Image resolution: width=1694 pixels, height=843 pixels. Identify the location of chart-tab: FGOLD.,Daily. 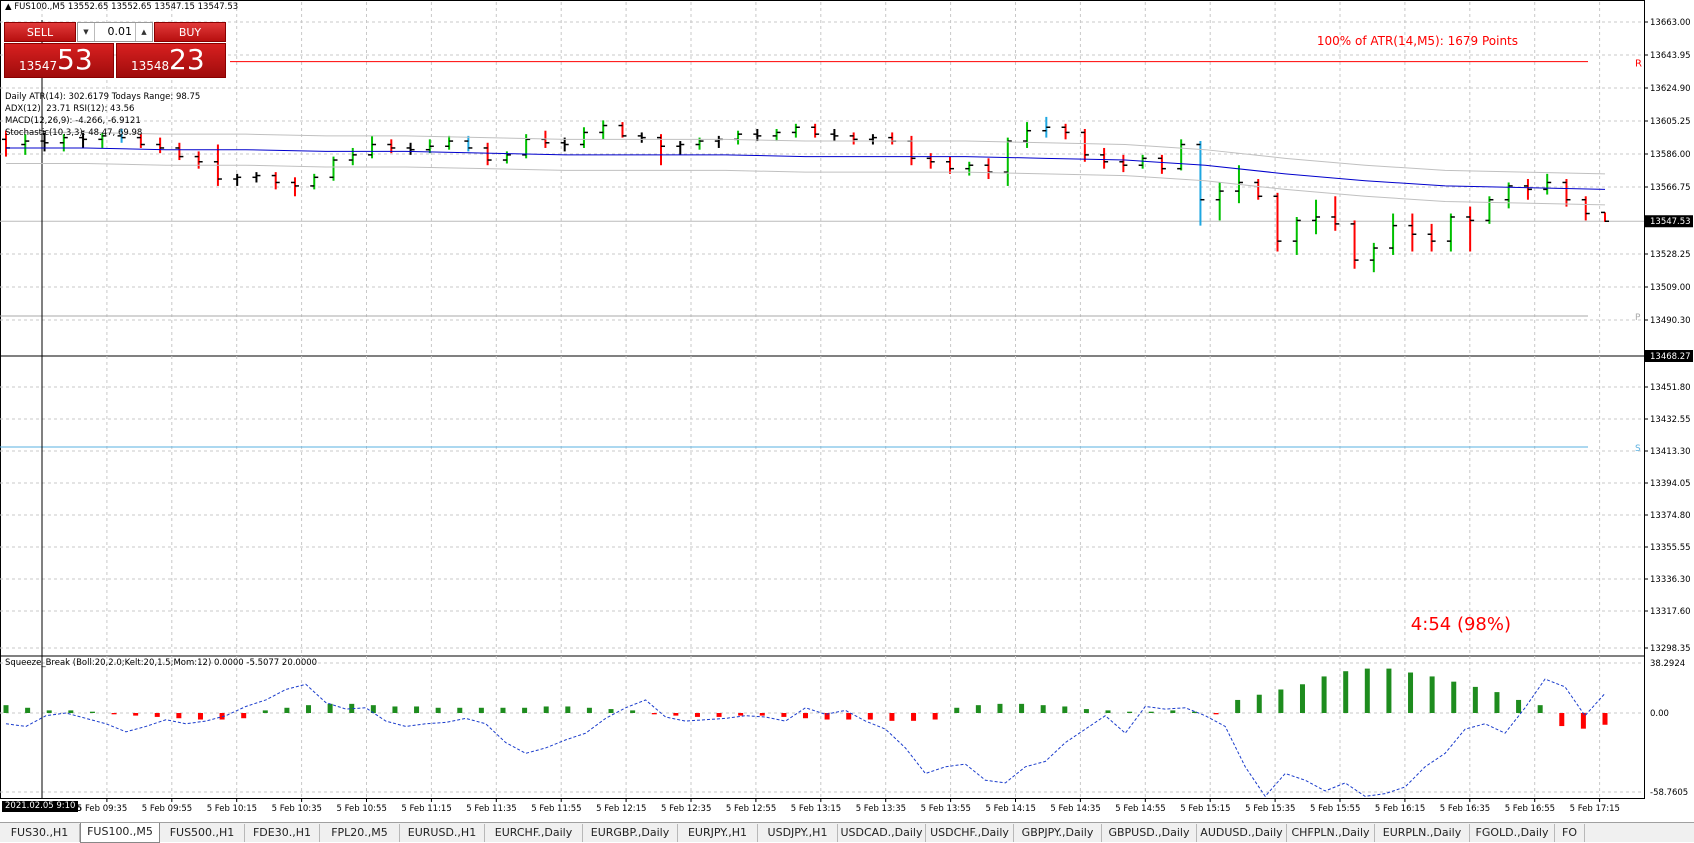
(1512, 833).